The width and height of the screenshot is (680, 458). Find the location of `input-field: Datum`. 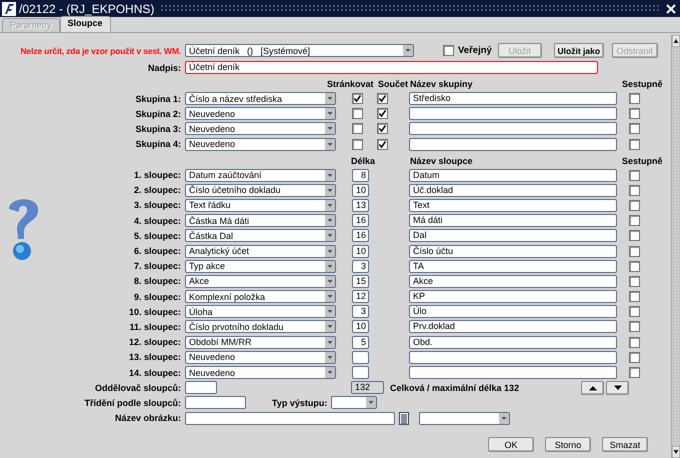

input-field: Datum is located at coordinates (513, 175).